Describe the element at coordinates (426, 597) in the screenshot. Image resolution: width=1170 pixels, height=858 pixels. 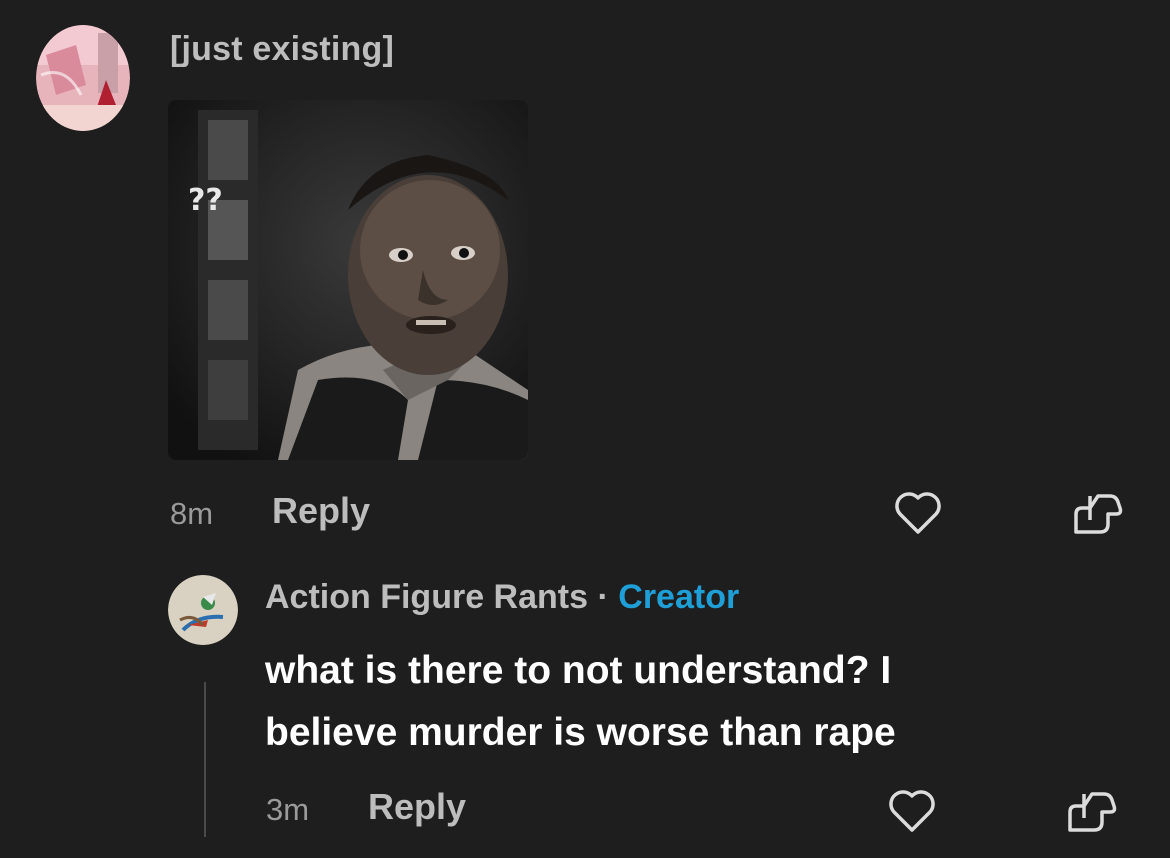
I see `reply-username: Action Figure Rants` at that location.